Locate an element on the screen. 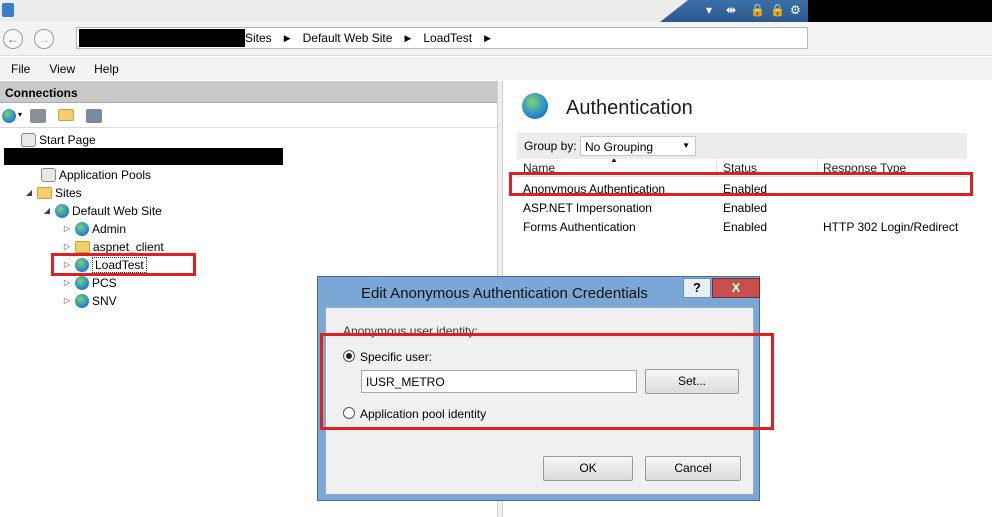 The image size is (992, 517). connect-icon is located at coordinates (9, 116).